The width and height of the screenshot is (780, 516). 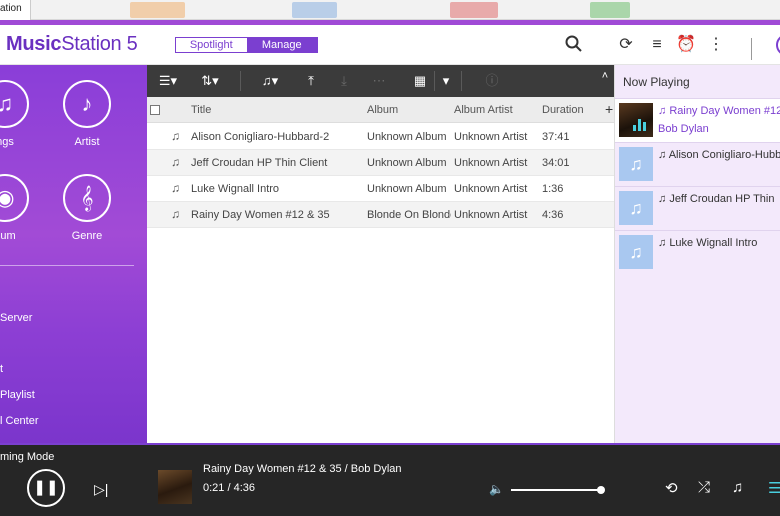 What do you see at coordinates (704, 487) in the screenshot?
I see `shuffle-icon: ⤮` at bounding box center [704, 487].